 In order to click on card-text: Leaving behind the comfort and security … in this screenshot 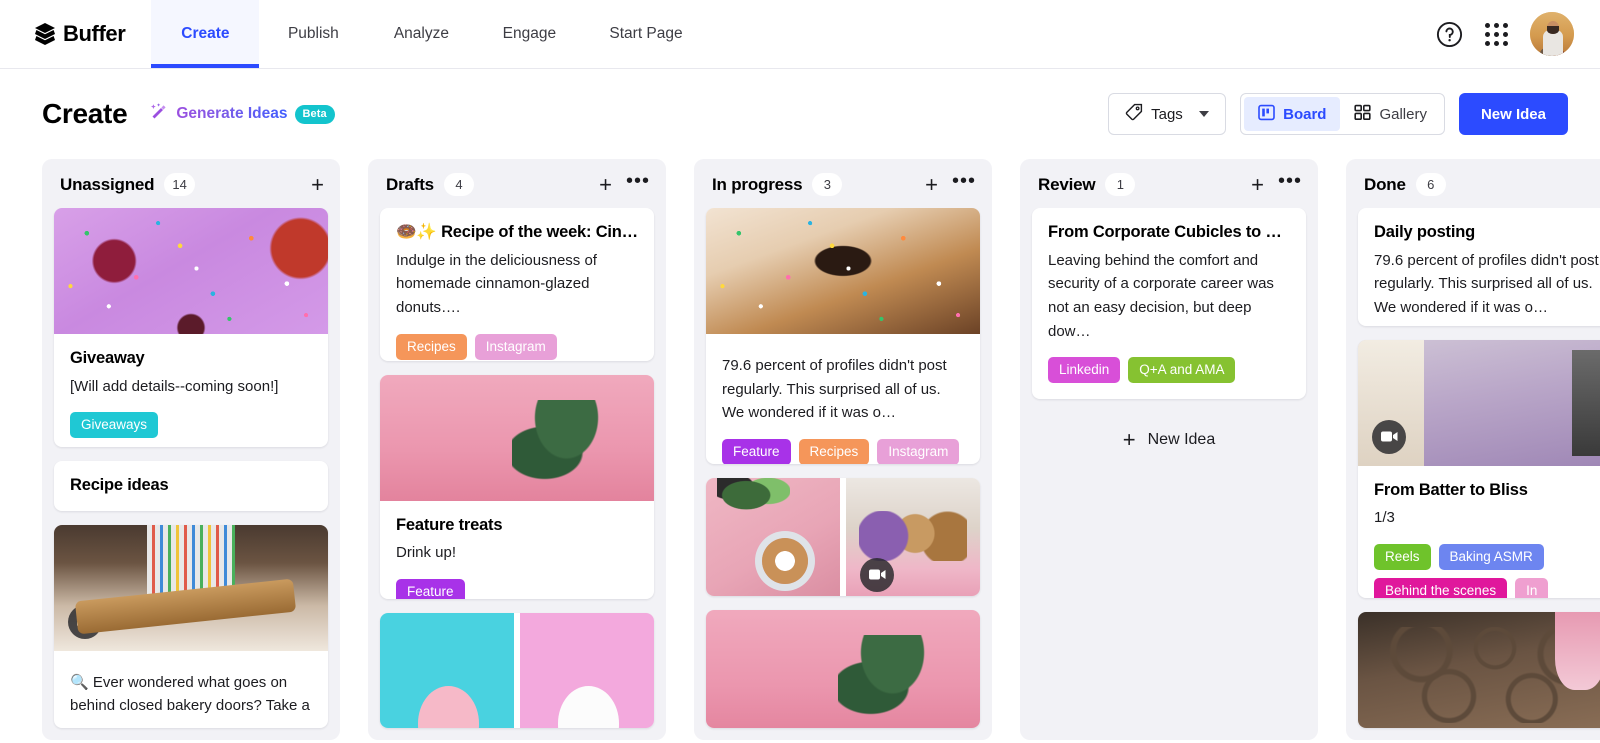, I will do `click(1161, 295)`.